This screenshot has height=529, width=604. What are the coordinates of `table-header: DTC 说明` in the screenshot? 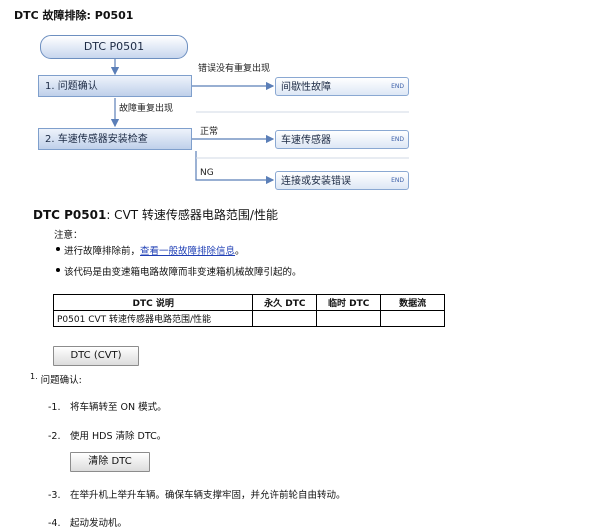 It's located at (153, 302).